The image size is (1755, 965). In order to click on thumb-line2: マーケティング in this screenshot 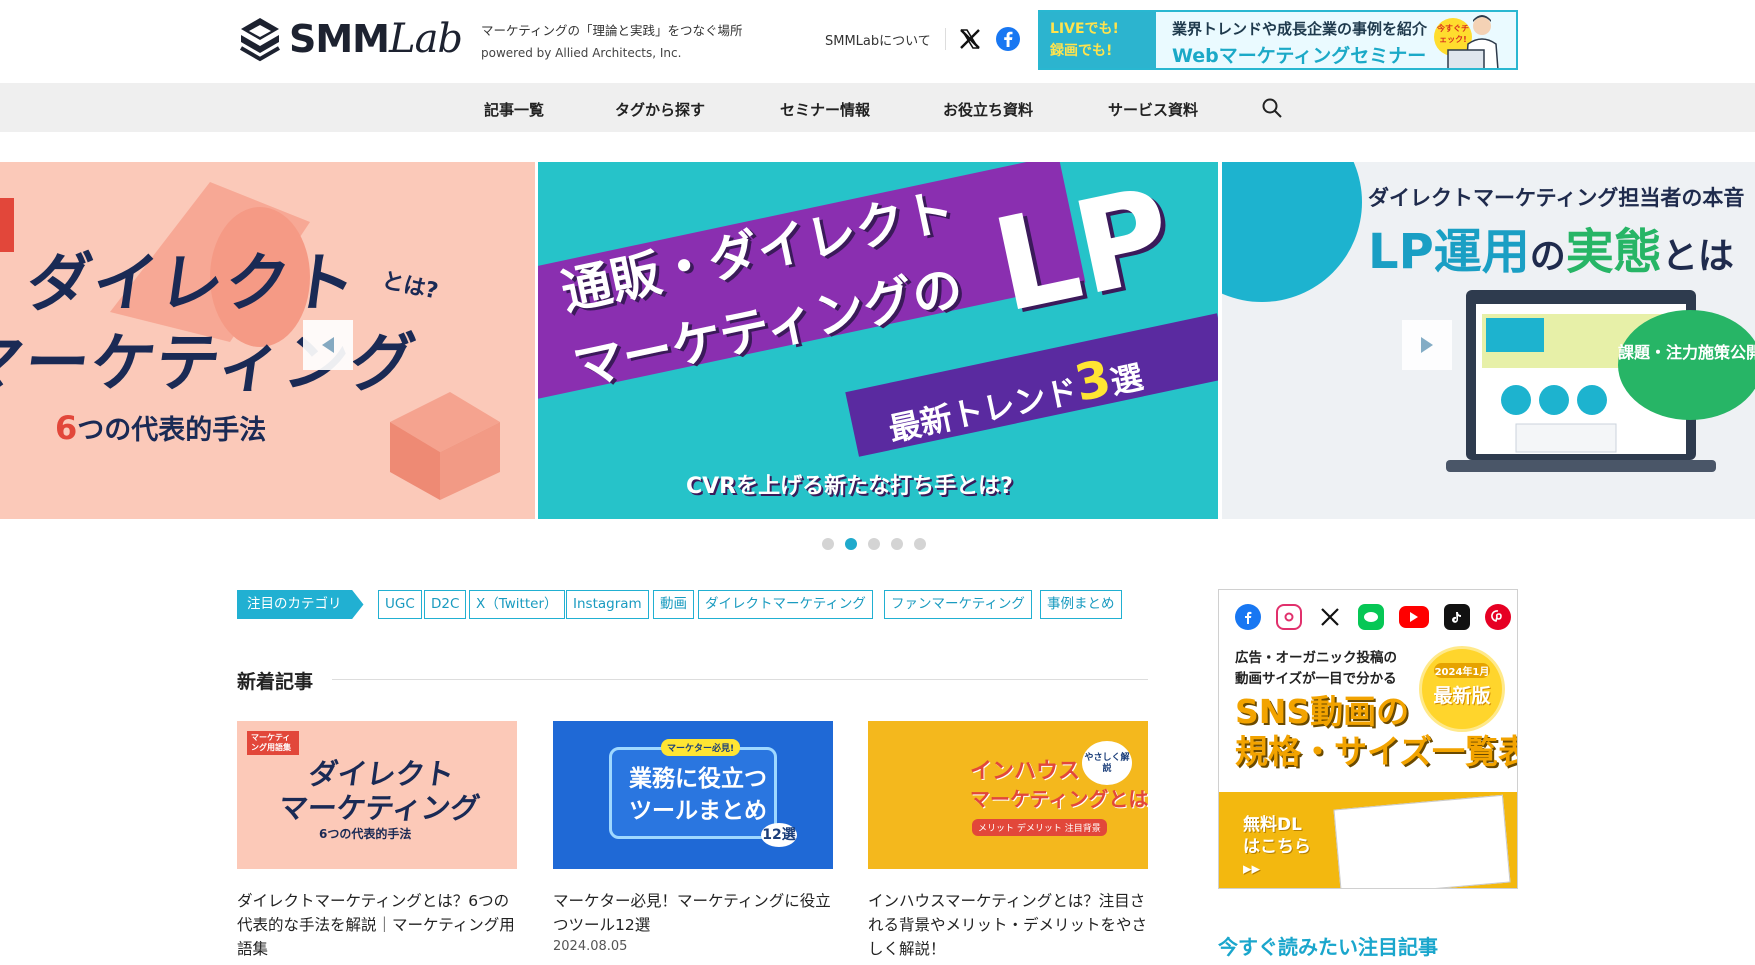, I will do `click(379, 808)`.